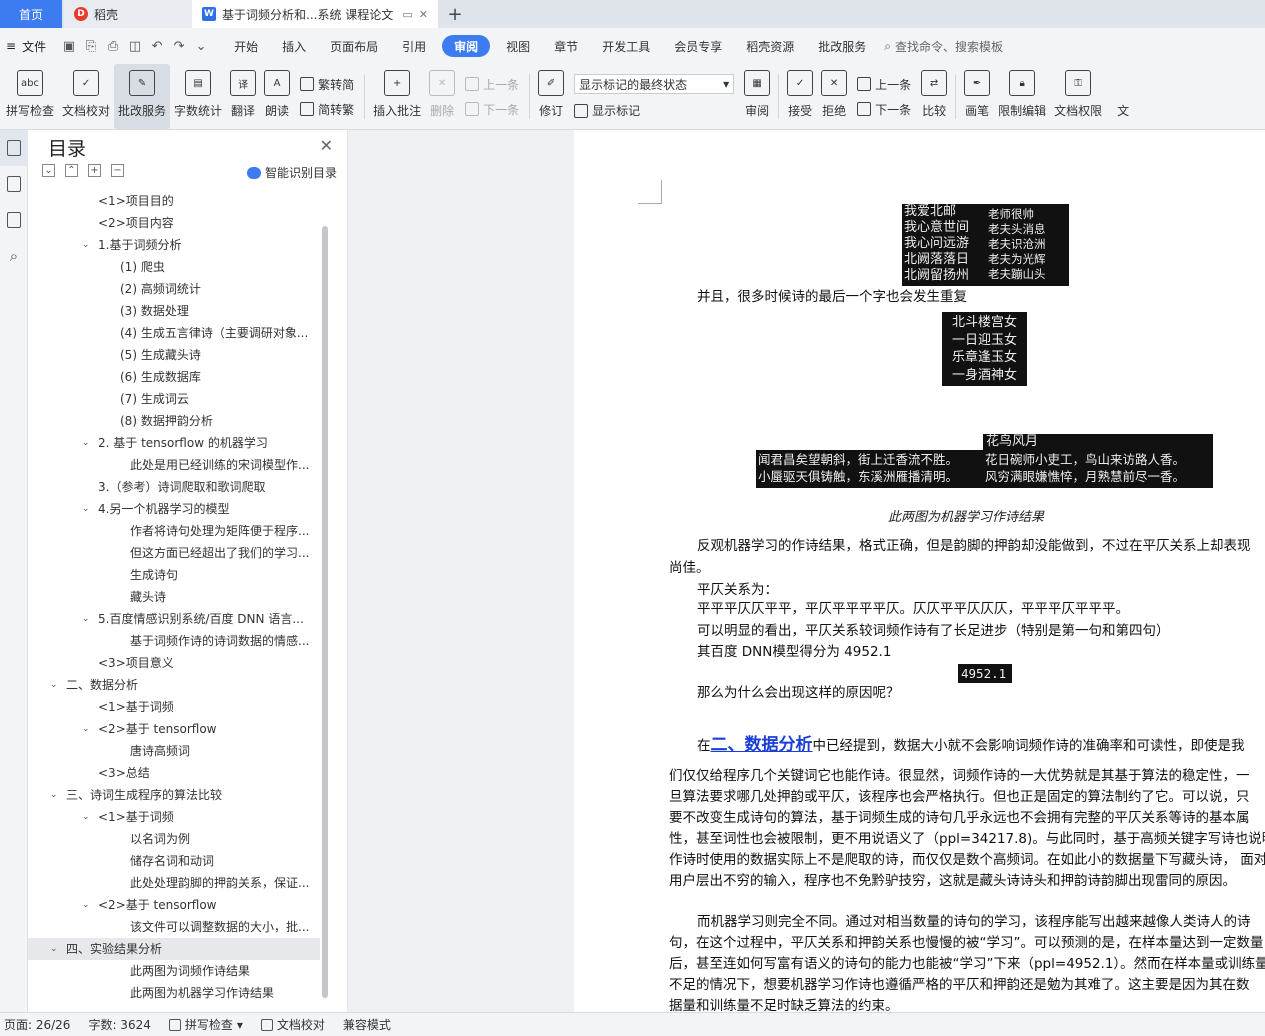 Image resolution: width=1265 pixels, height=1036 pixels. What do you see at coordinates (834, 96) in the screenshot?
I see `reject-button: ✕ 拒绝` at bounding box center [834, 96].